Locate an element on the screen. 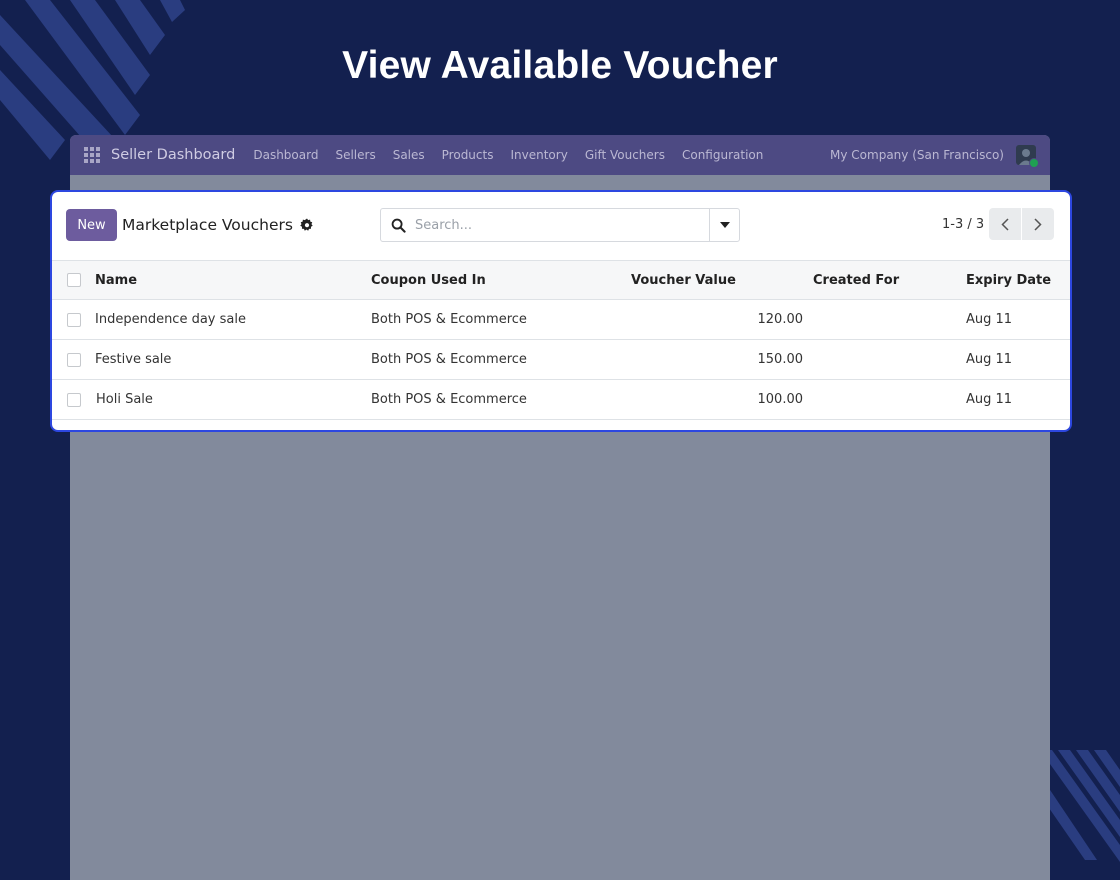 This screenshot has height=880, width=1120. company-switcher: My Company (San Francisco) is located at coordinates (917, 155).